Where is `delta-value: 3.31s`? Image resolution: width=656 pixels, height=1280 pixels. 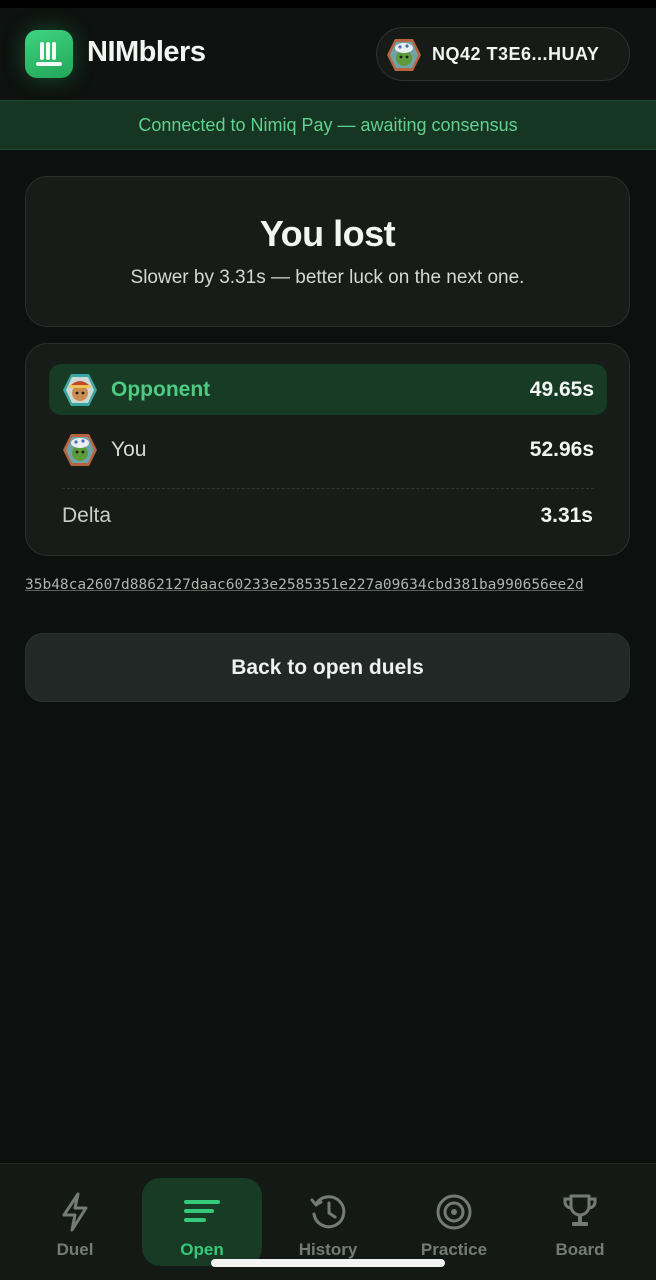
delta-value: 3.31s is located at coordinates (566, 515).